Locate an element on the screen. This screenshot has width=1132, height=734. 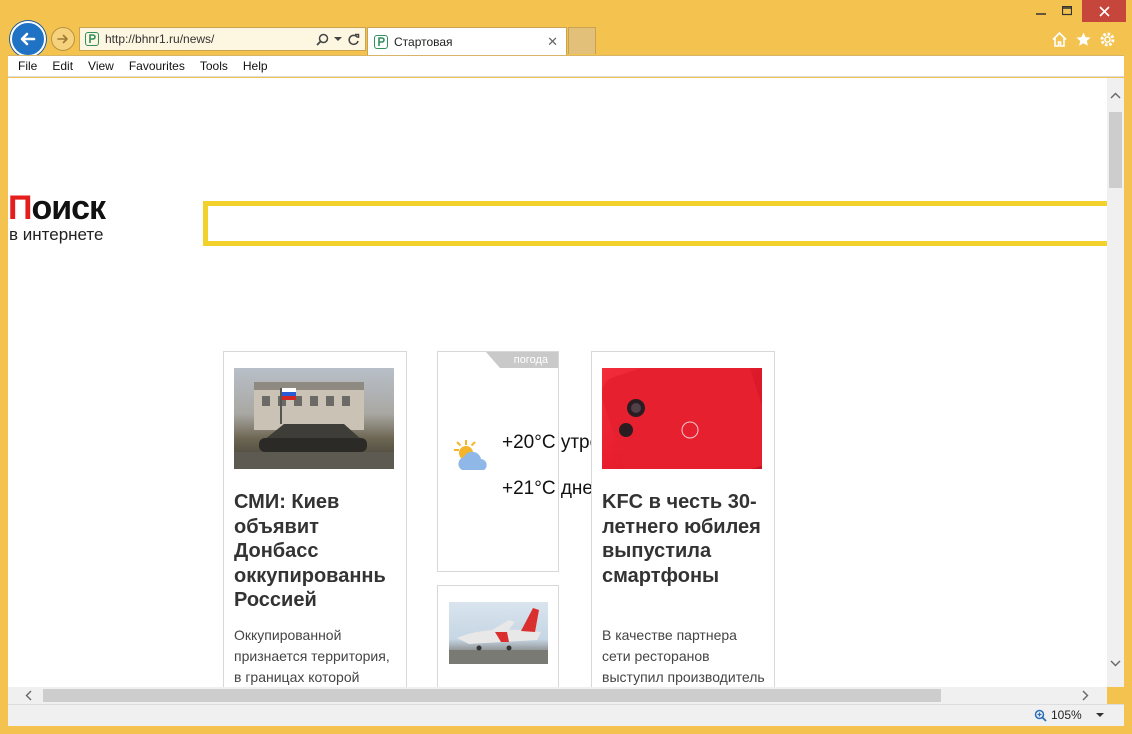
scroll-up-icon is located at coordinates (1115, 95).